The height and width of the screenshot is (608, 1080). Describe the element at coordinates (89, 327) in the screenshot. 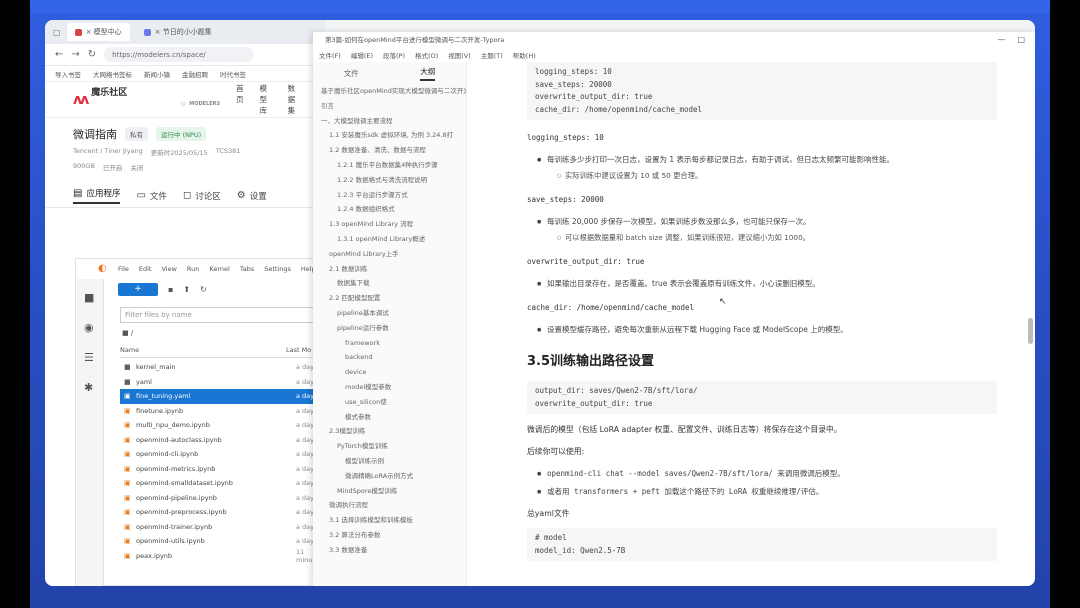

I see `running-icon: ◉` at that location.